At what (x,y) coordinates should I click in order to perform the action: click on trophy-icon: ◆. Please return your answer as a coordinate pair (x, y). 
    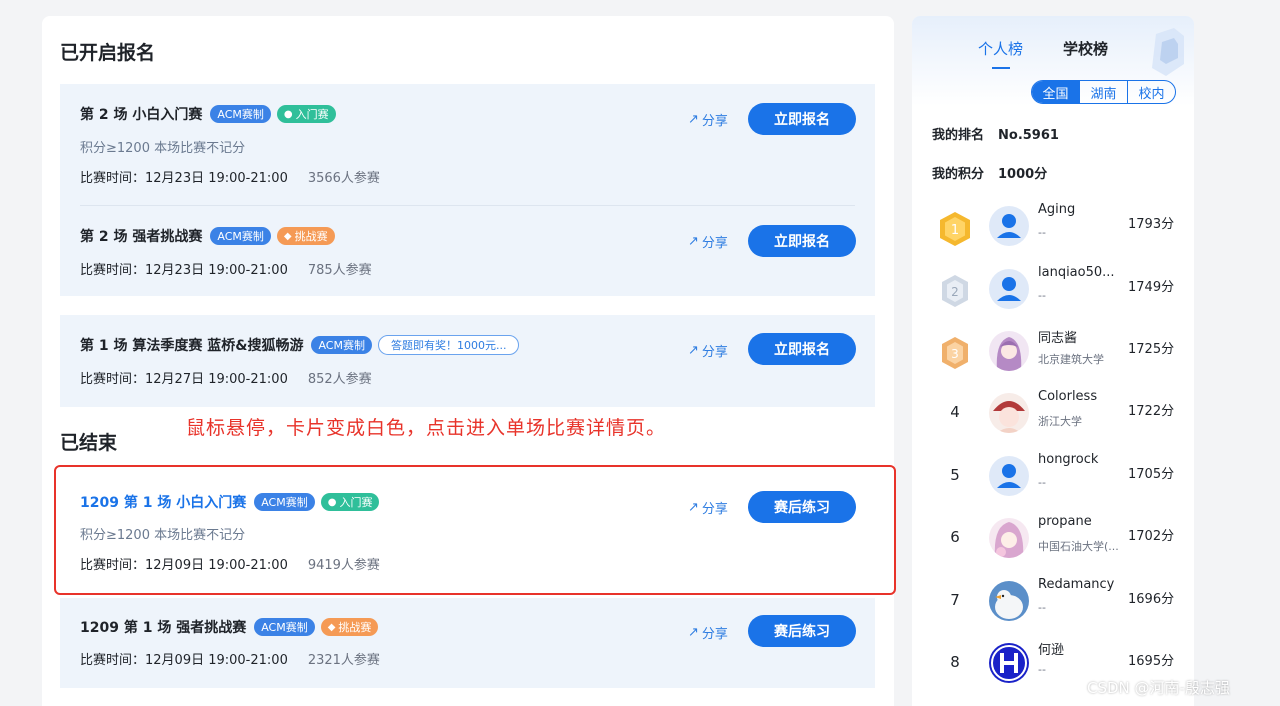
    Looking at the image, I should click on (287, 236).